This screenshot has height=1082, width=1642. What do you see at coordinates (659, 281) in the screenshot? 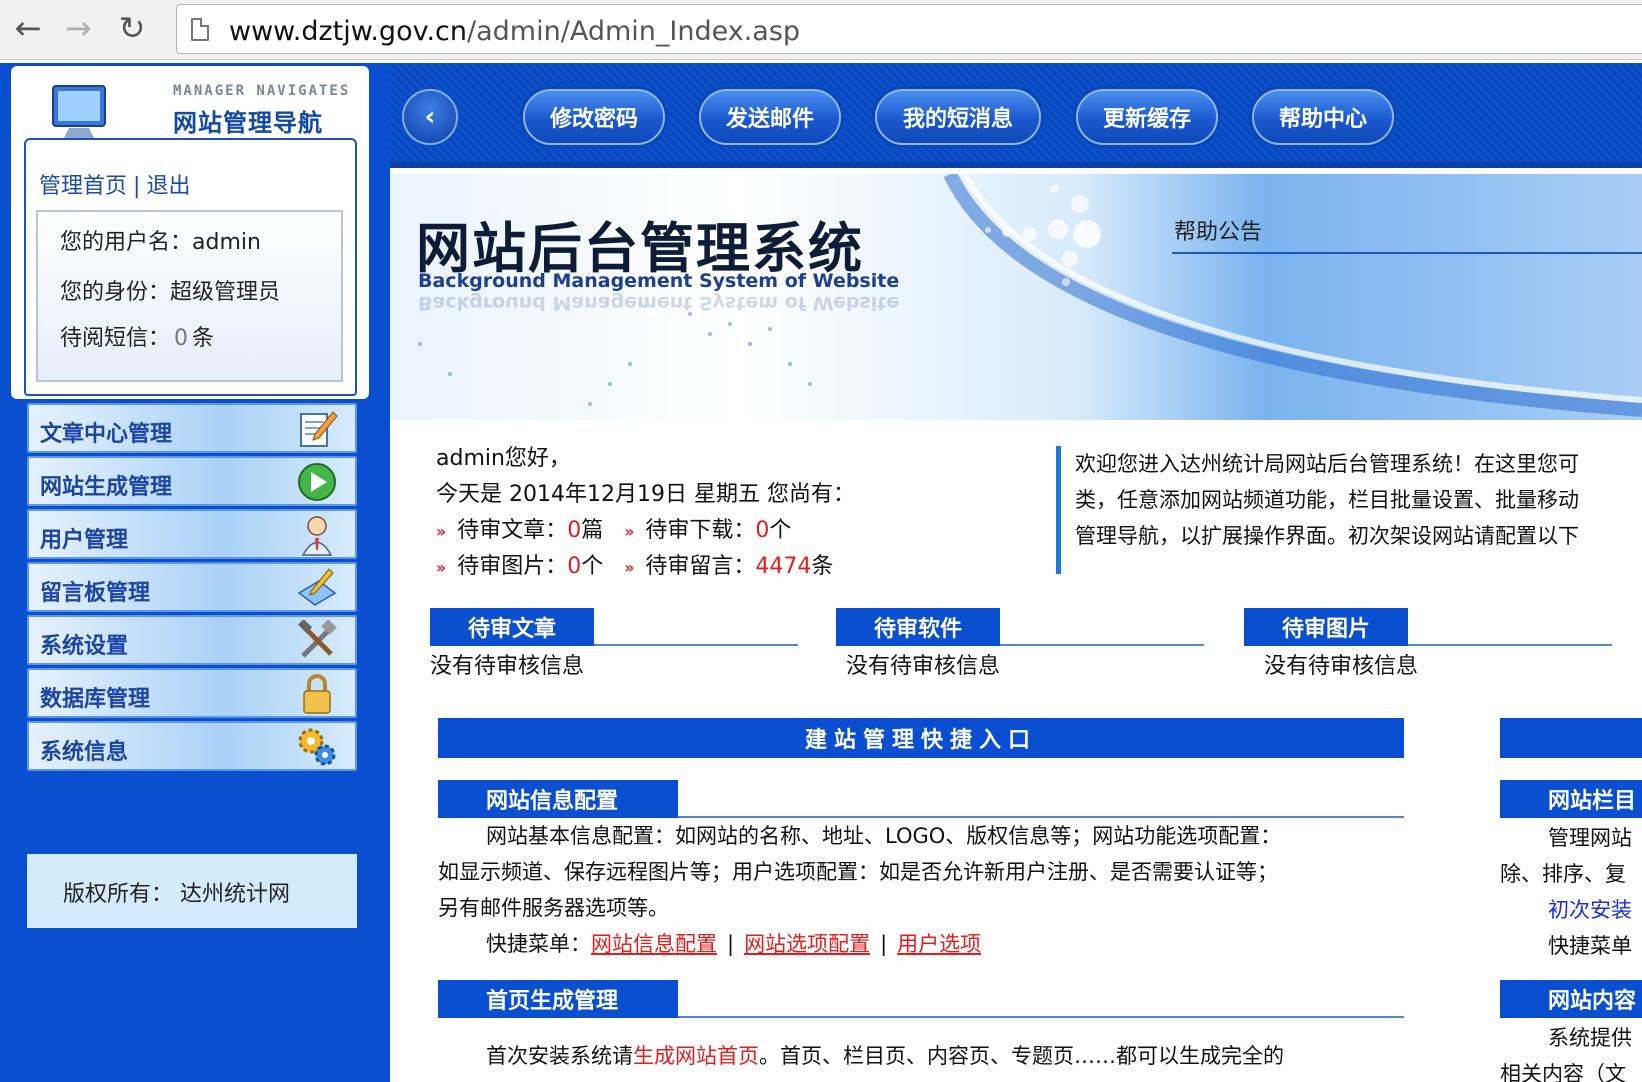
I see `banner-subtitle: Background Management System of Website` at bounding box center [659, 281].